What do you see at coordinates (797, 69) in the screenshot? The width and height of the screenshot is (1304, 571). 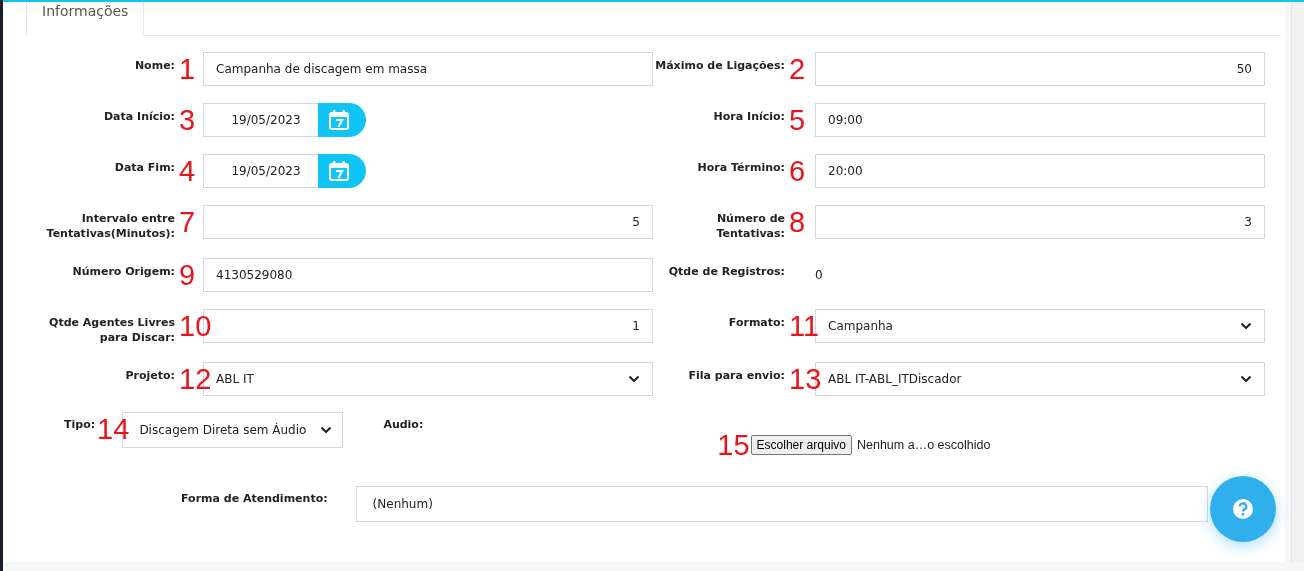 I see `annotation-number: 2` at bounding box center [797, 69].